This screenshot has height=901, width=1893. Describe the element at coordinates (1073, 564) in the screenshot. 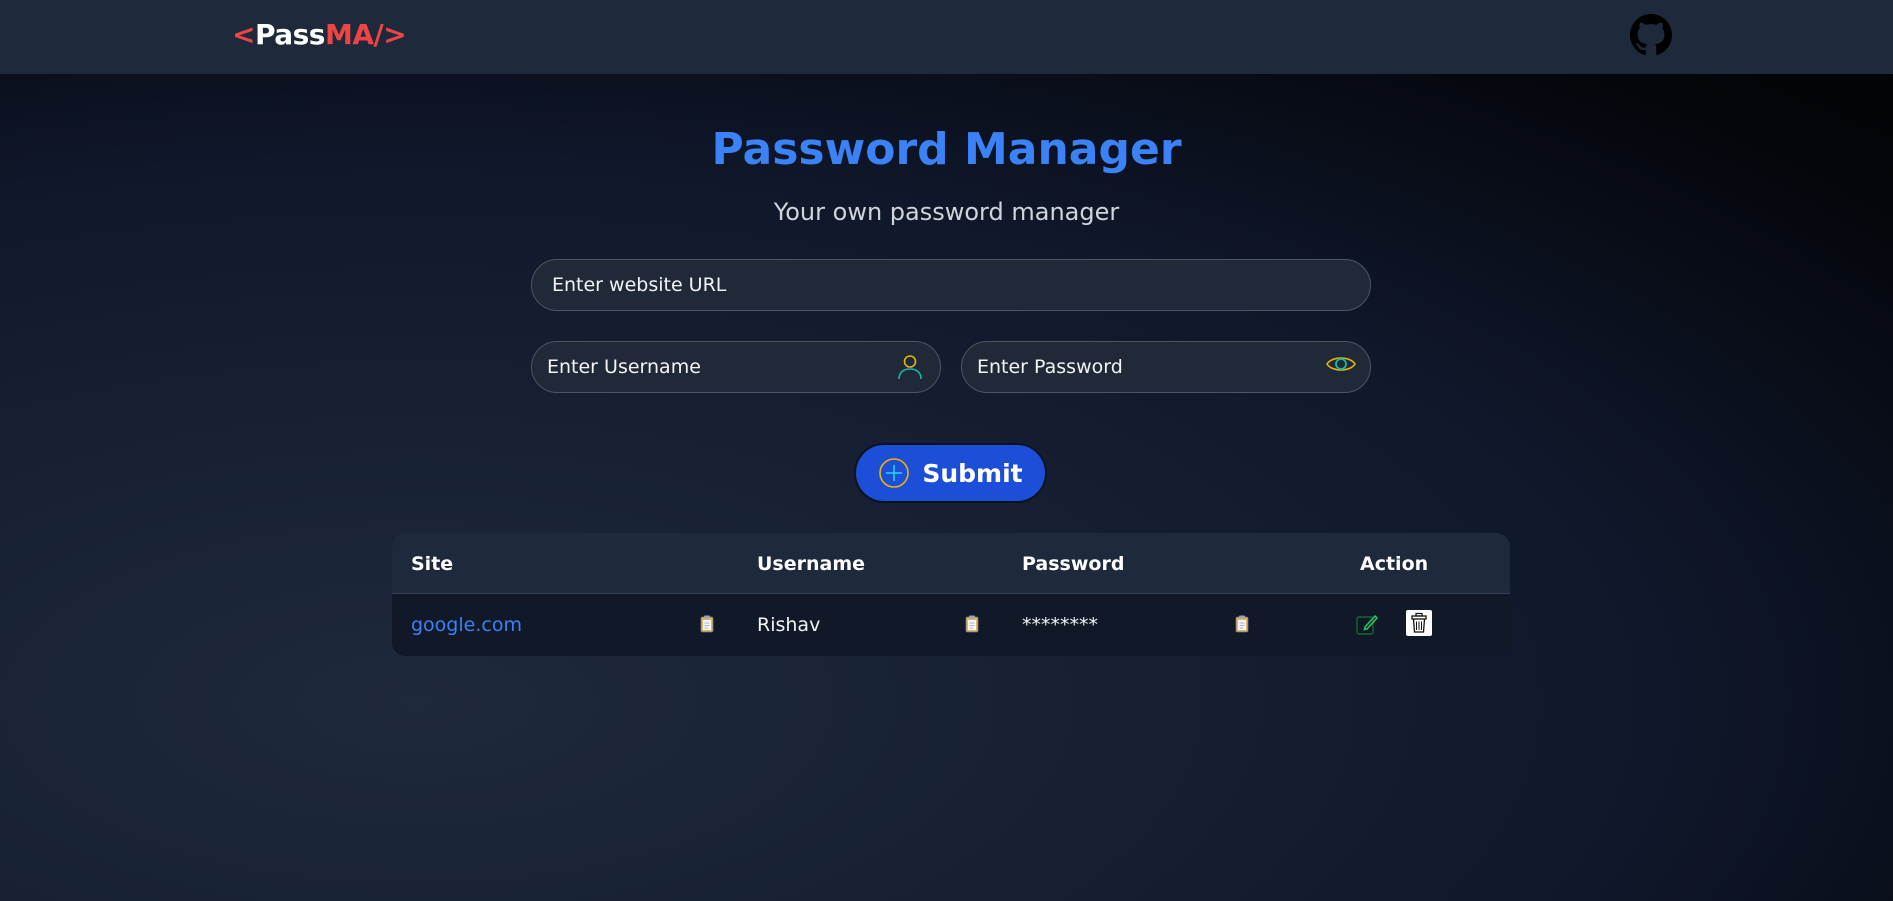

I see `header-password: Password` at that location.